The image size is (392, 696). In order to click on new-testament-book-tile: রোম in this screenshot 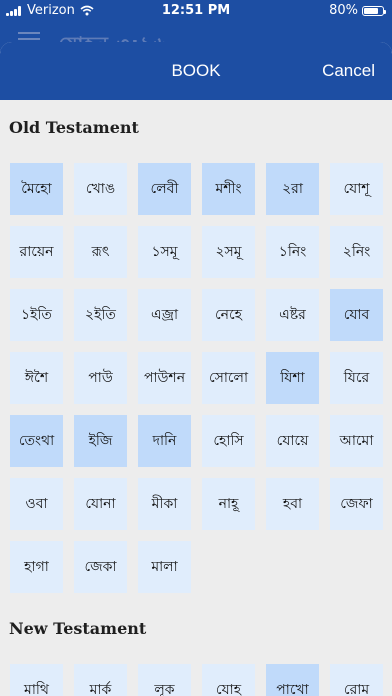, I will do `click(356, 680)`.